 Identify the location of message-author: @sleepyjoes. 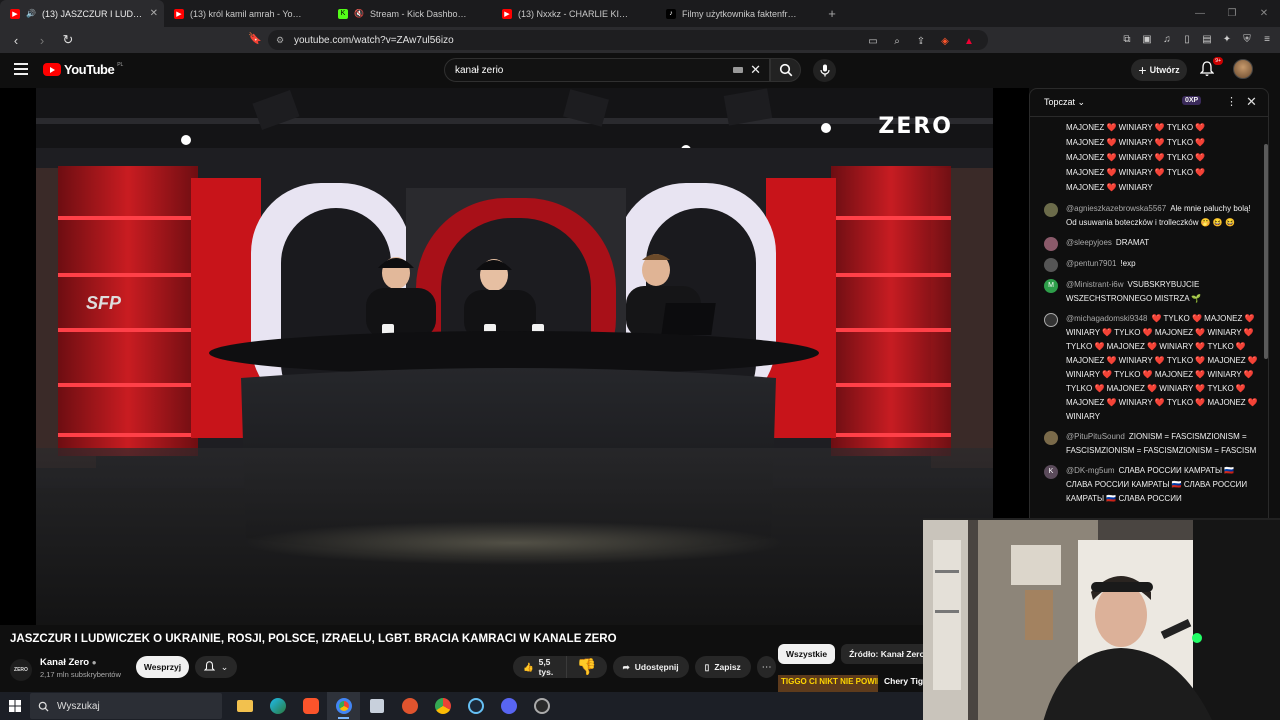
(1089, 242).